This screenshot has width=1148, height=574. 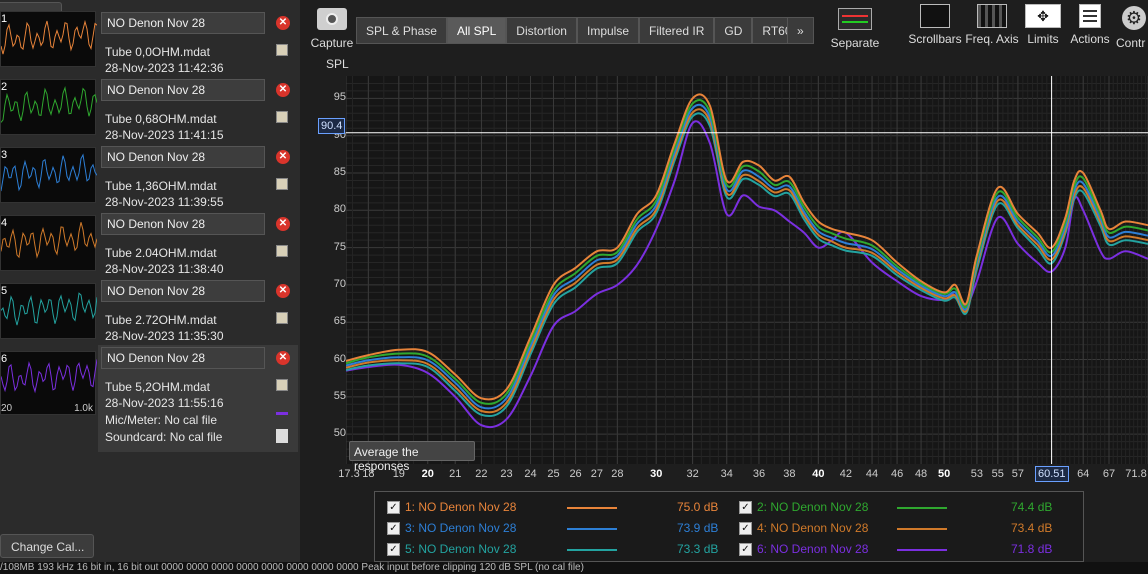 What do you see at coordinates (1032, 507) in the screenshot?
I see `legend-value: 74.4 dB` at bounding box center [1032, 507].